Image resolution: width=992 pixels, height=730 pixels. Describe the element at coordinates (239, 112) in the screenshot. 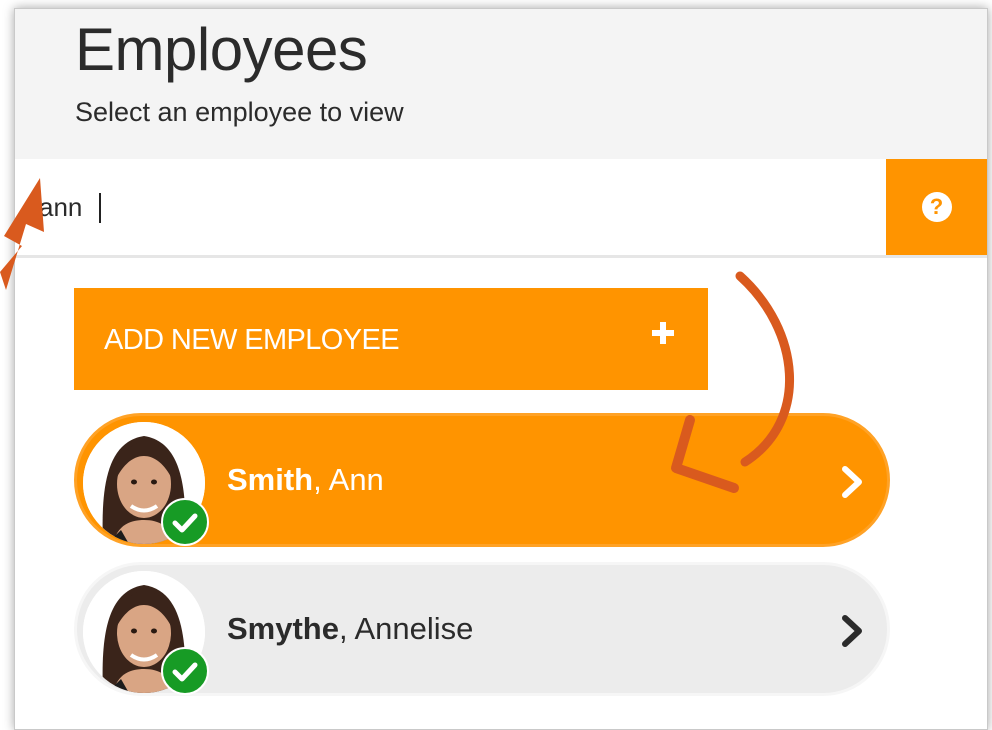

I see `page-subtitle: Select an employee to view` at that location.